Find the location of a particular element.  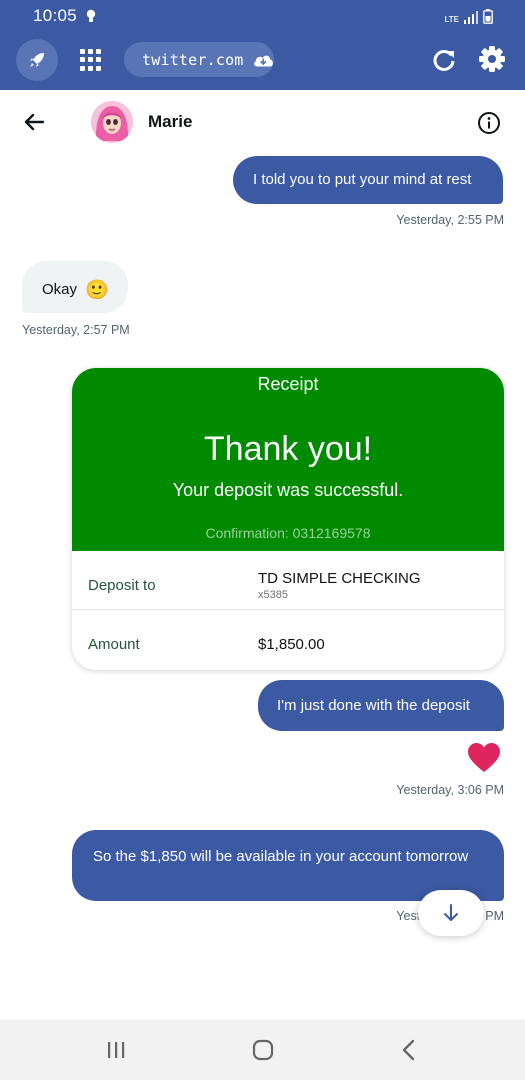

message-timestamp: Yesterday, 2:55 PM is located at coordinates (450, 220).